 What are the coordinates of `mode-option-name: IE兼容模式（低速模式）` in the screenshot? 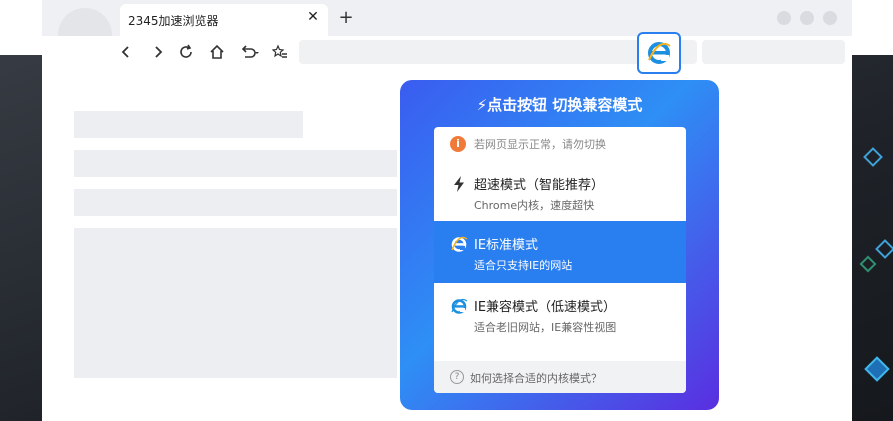 It's located at (545, 307).